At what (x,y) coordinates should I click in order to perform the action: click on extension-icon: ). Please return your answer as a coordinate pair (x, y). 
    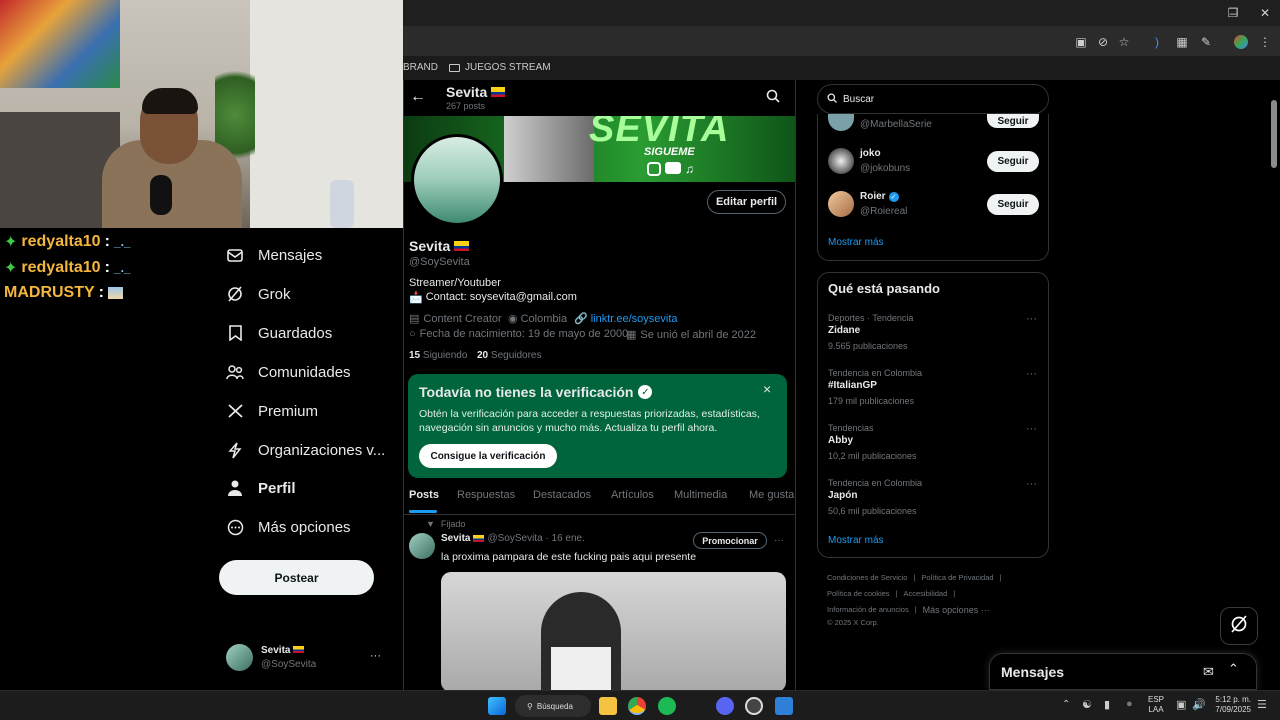
    Looking at the image, I should click on (1157, 42).